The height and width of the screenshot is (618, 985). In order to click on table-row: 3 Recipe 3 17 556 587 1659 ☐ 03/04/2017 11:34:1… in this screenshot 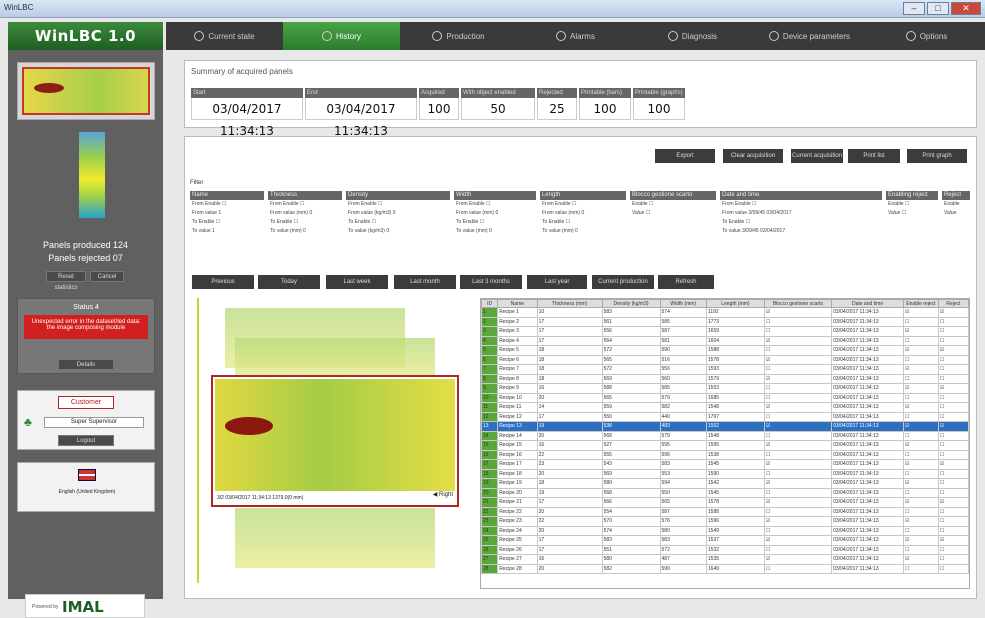, I will do `click(725, 331)`.